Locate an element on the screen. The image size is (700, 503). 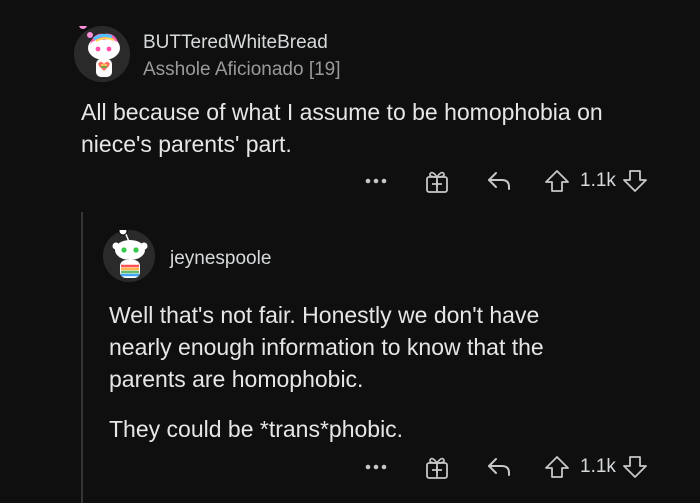
comment-line: niece's parents' part. is located at coordinates (186, 144).